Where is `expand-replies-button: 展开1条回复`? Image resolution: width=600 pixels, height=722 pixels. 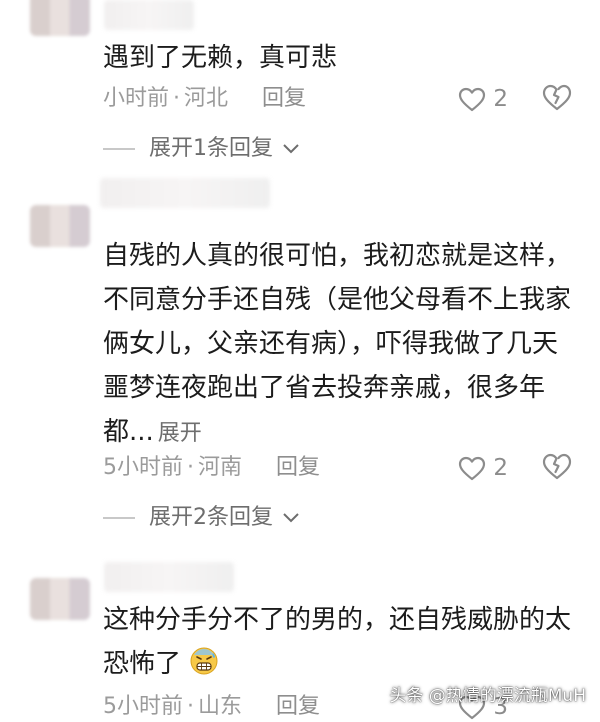 expand-replies-button: 展开1条回复 is located at coordinates (201, 149).